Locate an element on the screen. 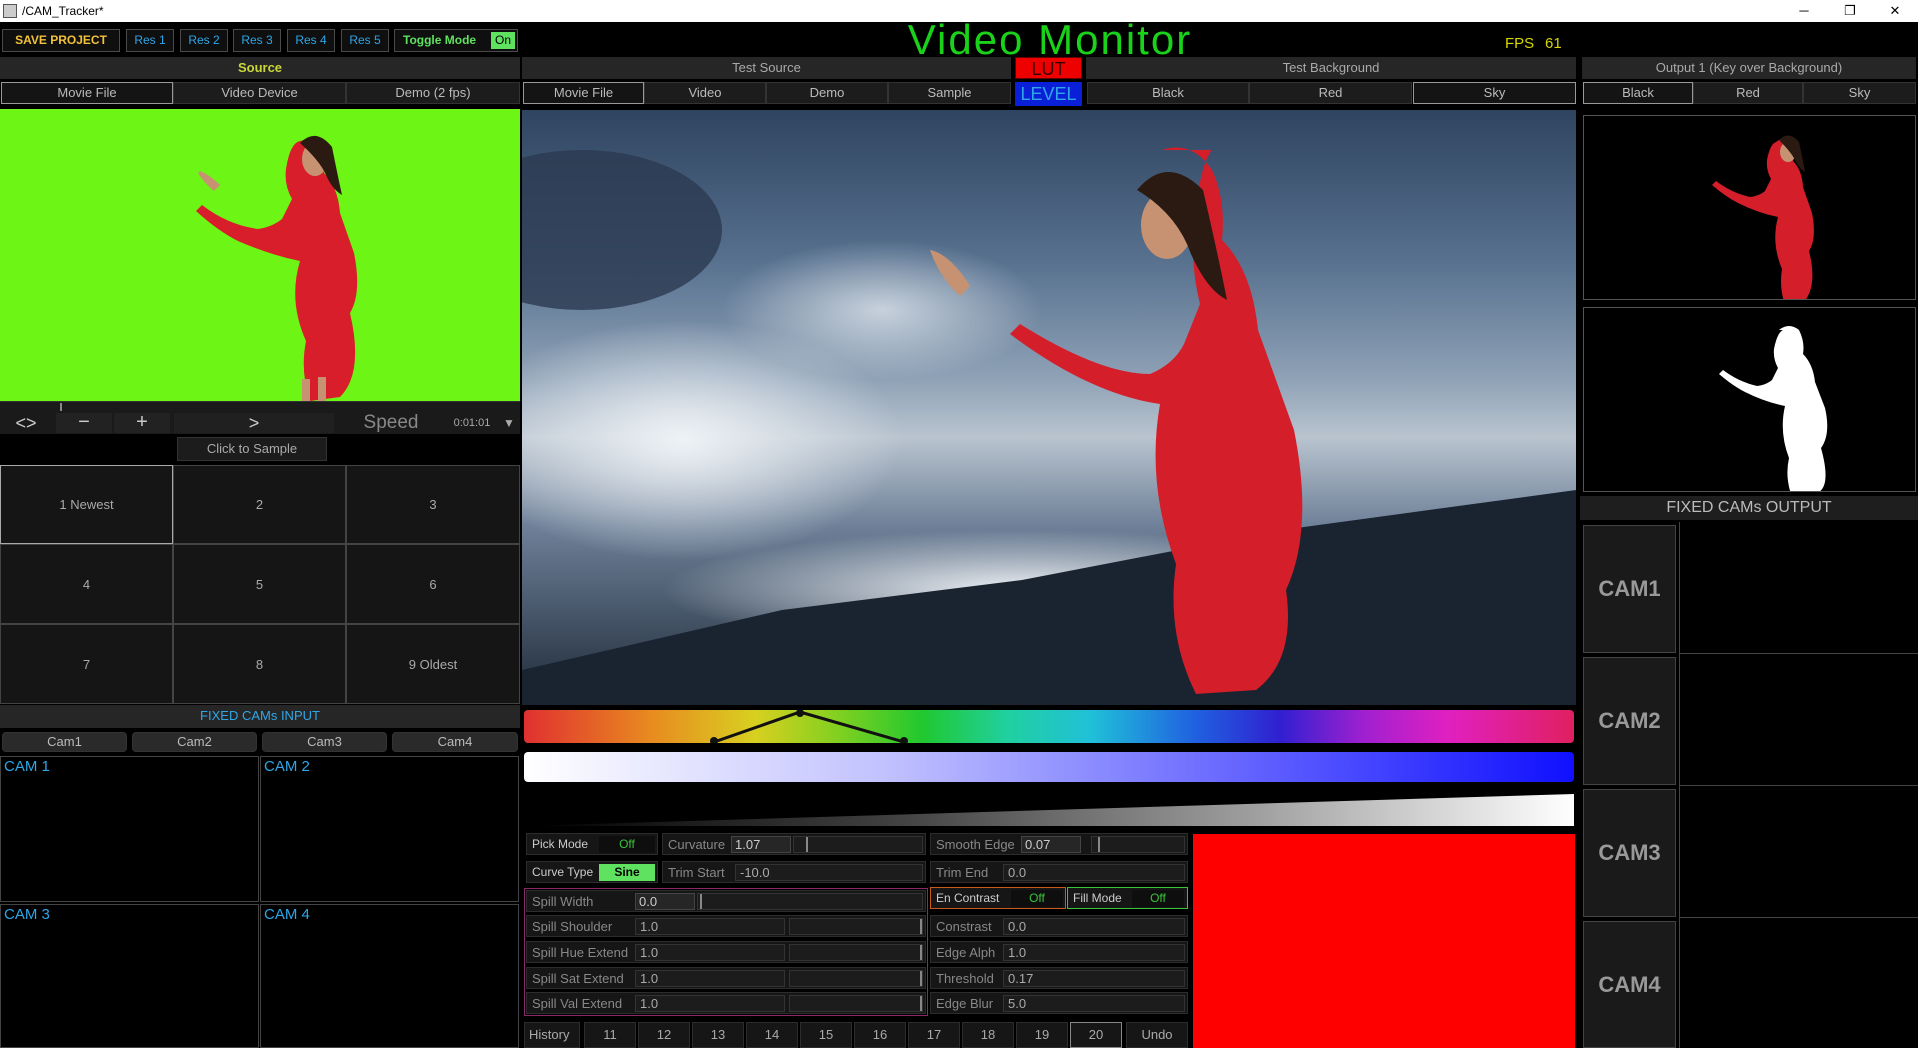  click-to-sample-button: Click to Sample is located at coordinates (252, 449).